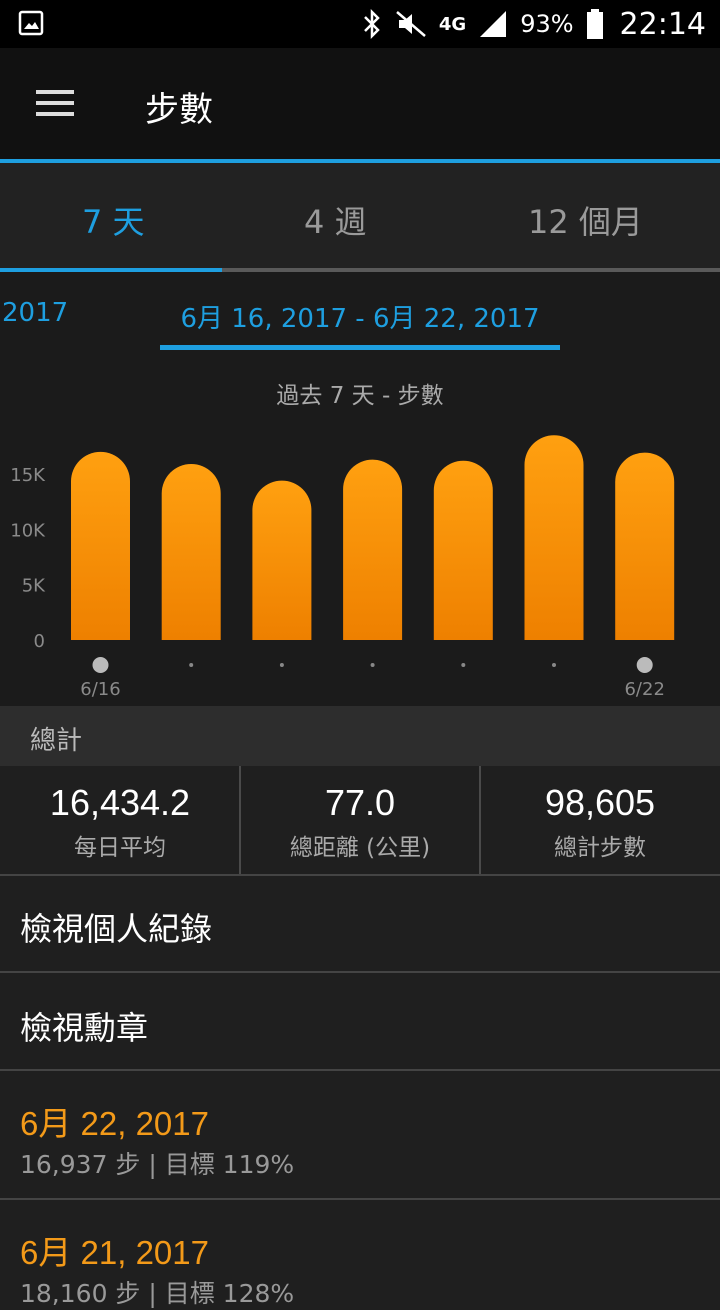 This screenshot has width=720, height=1310. Describe the element at coordinates (547, 24) in the screenshot. I see `battery-percent: 93%` at that location.